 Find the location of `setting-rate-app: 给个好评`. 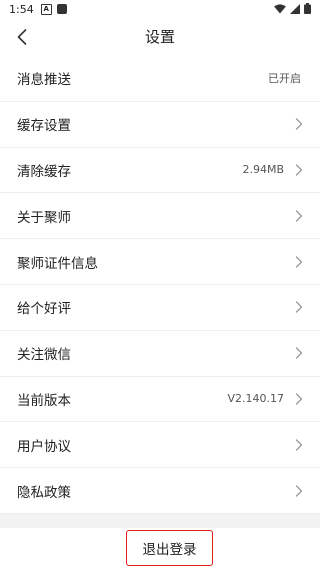

setting-rate-app: 给个好评 is located at coordinates (160, 308).